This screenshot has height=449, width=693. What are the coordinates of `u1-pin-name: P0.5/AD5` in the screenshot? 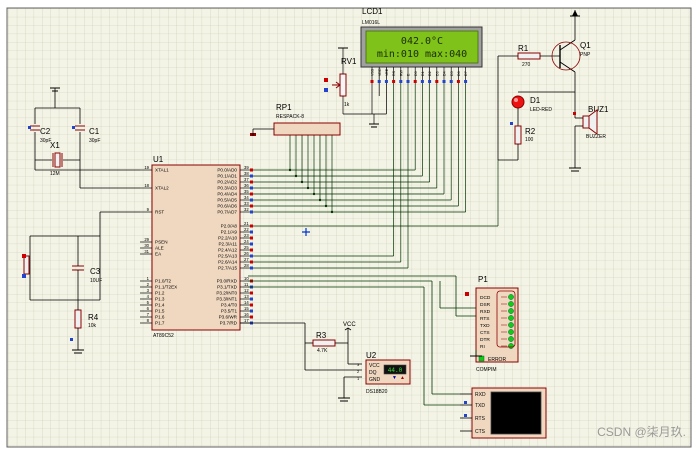 It's located at (227, 200).